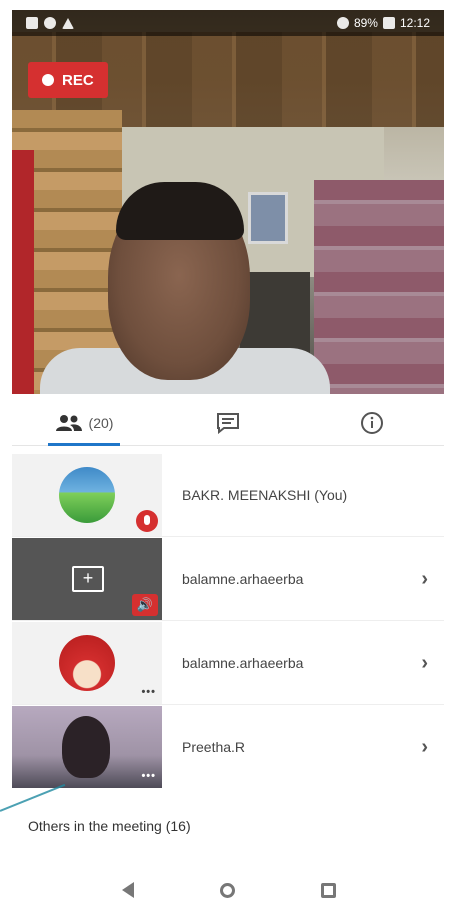 Image resolution: width=457 pixels, height=914 pixels. I want to click on alarm-icon, so click(342, 23).